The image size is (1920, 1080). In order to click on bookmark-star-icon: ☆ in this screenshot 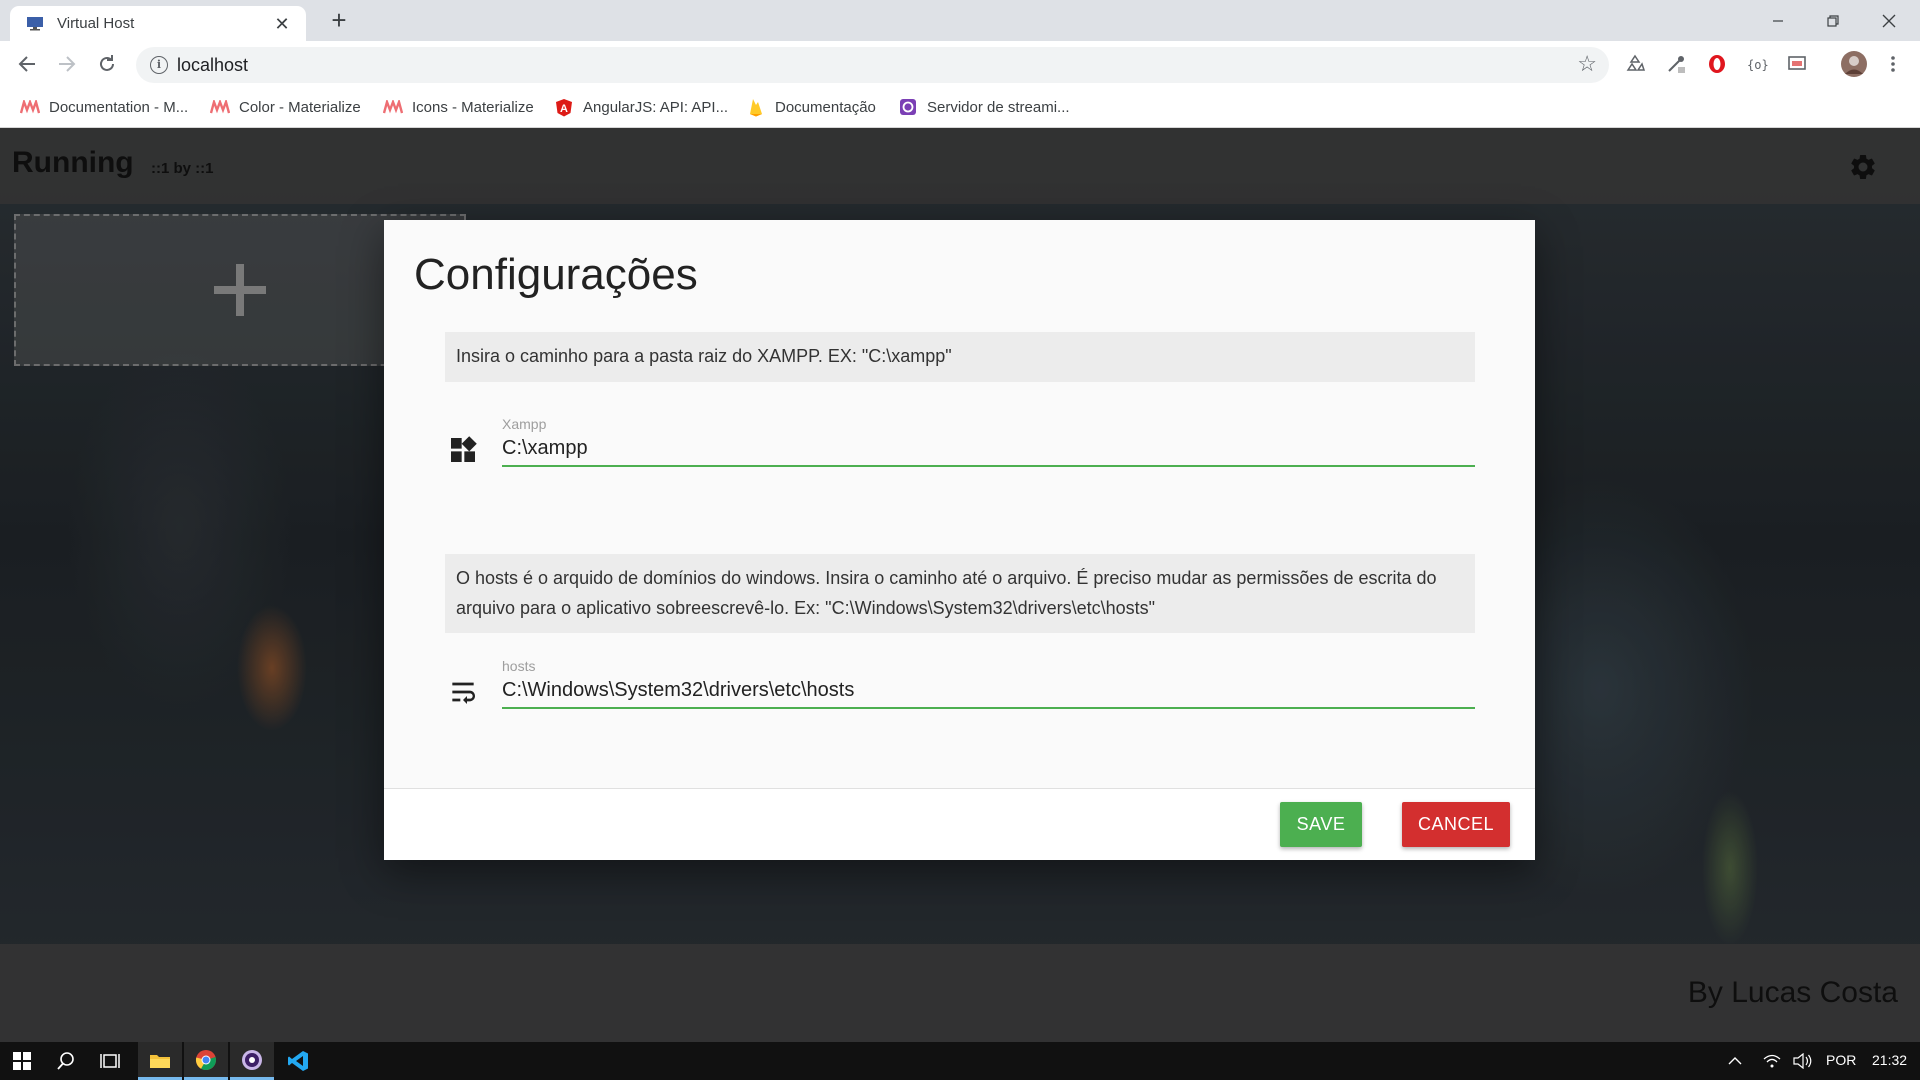, I will do `click(1587, 64)`.